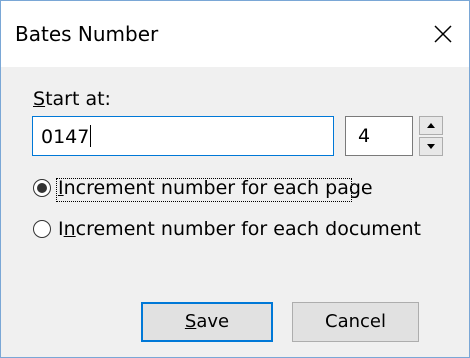  What do you see at coordinates (213, 321) in the screenshot?
I see `save-label: ave` at bounding box center [213, 321].